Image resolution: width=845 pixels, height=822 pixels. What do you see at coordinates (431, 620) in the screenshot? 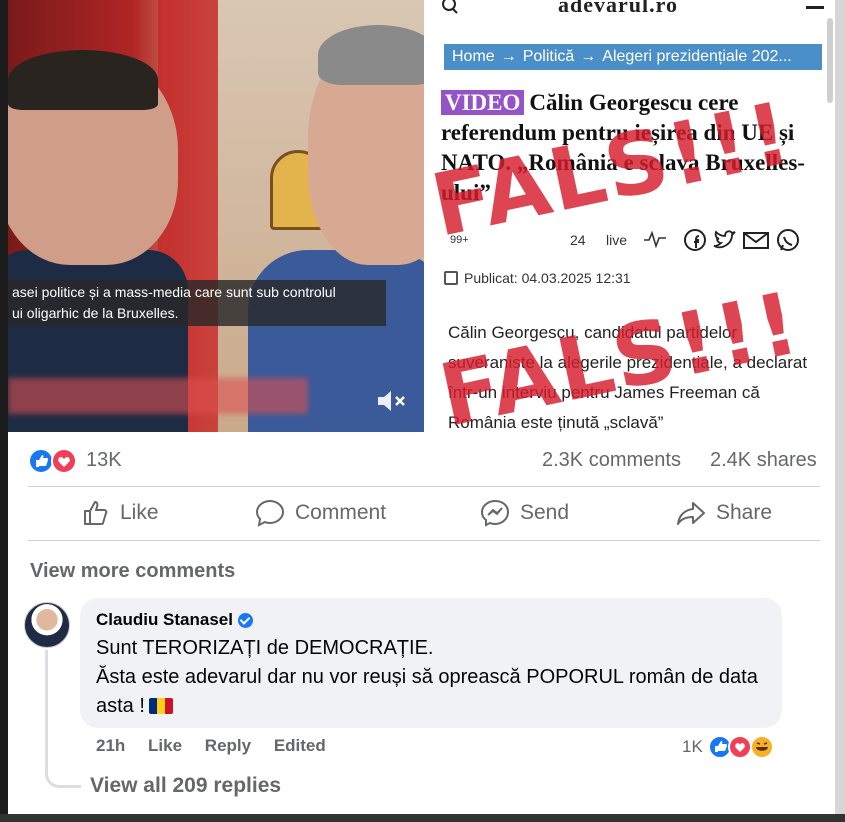
I see `comment-author: Claudiu Stanasel` at bounding box center [431, 620].